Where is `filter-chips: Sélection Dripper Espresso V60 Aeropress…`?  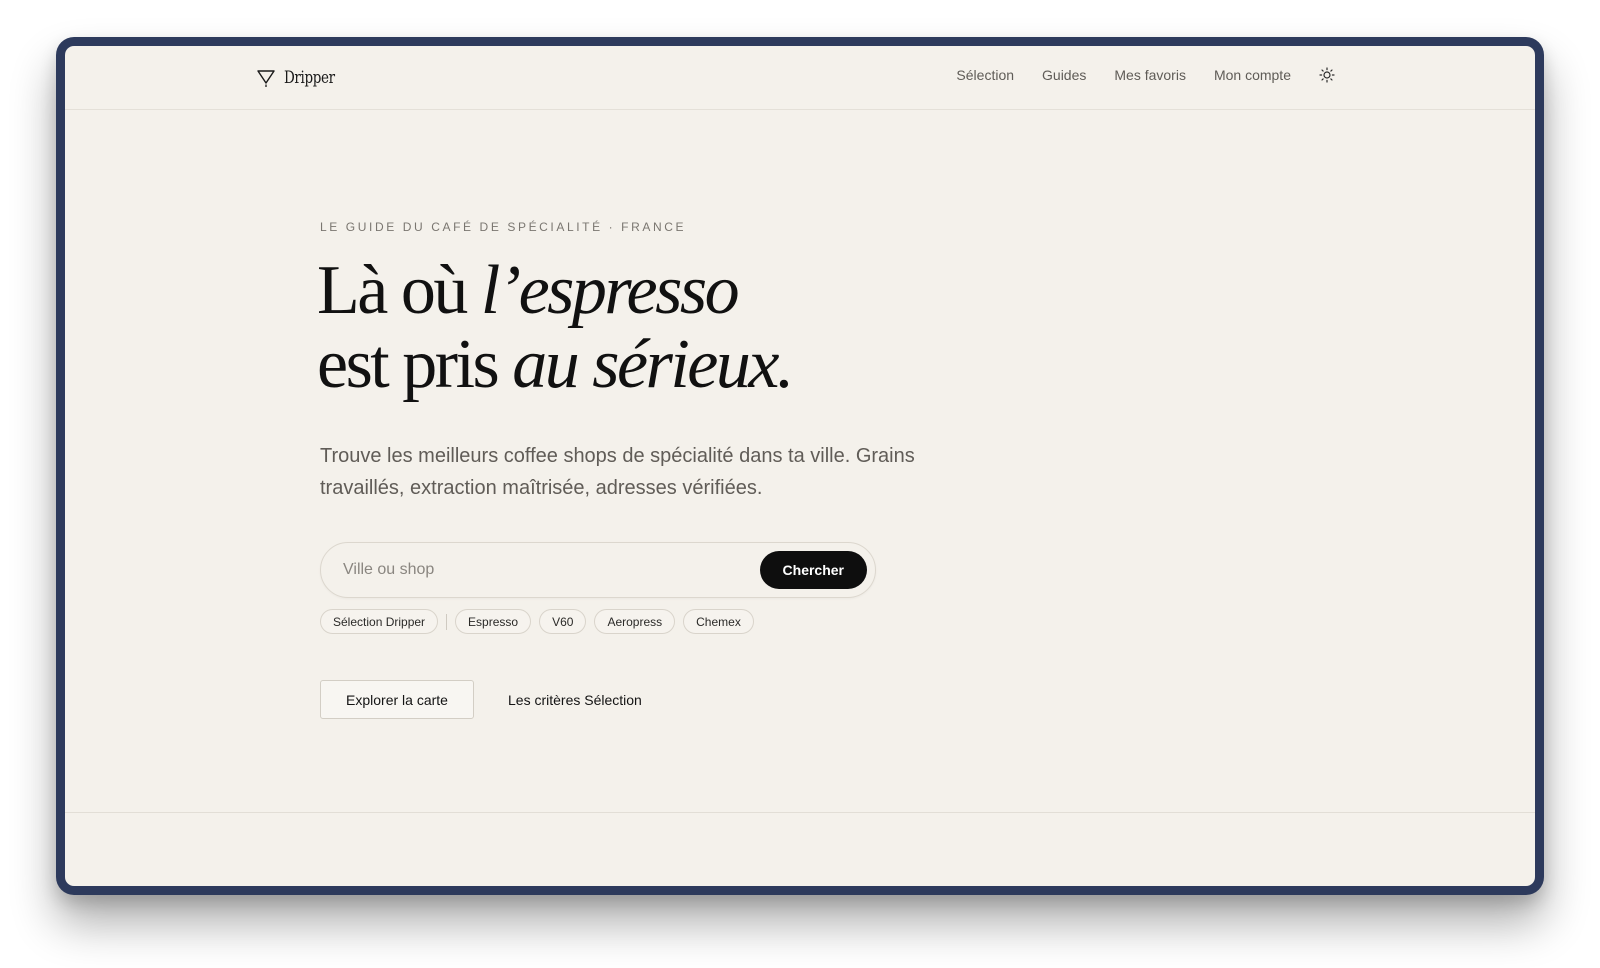 filter-chips: Sélection Dripper Espresso V60 Aeropress… is located at coordinates (537, 621).